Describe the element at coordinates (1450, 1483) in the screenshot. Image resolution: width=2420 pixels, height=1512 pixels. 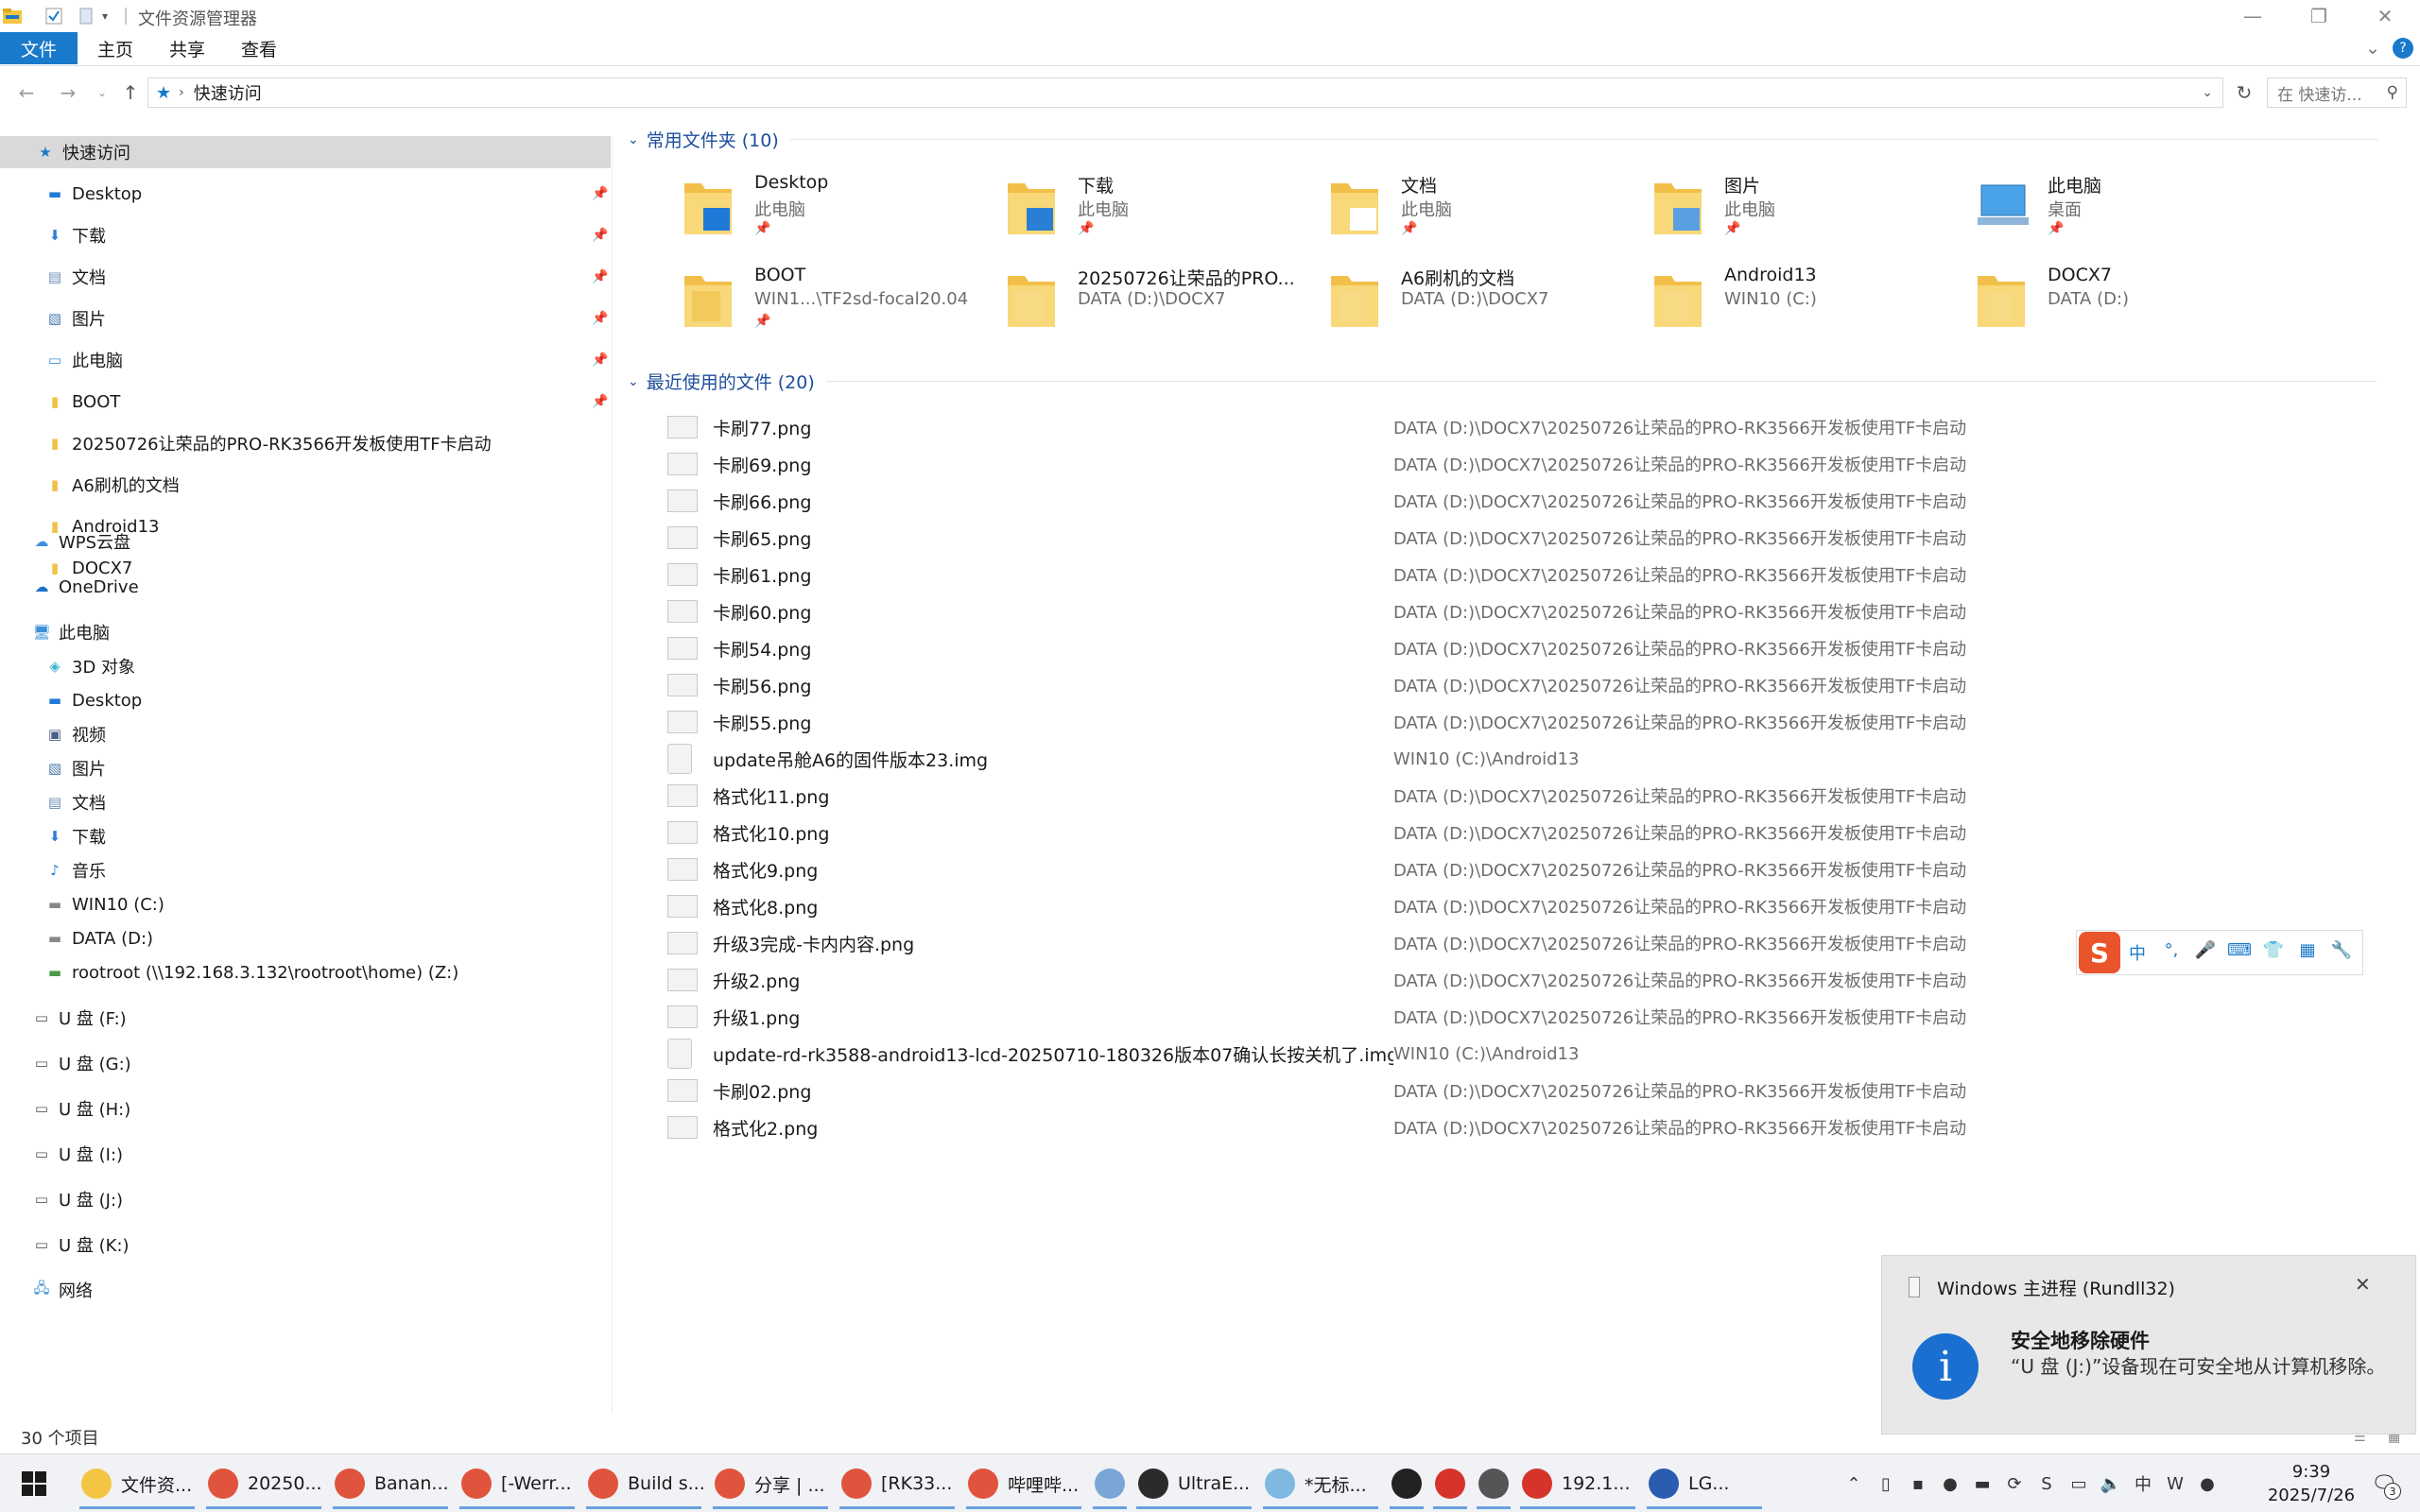
I see `taskbar-app-button` at that location.